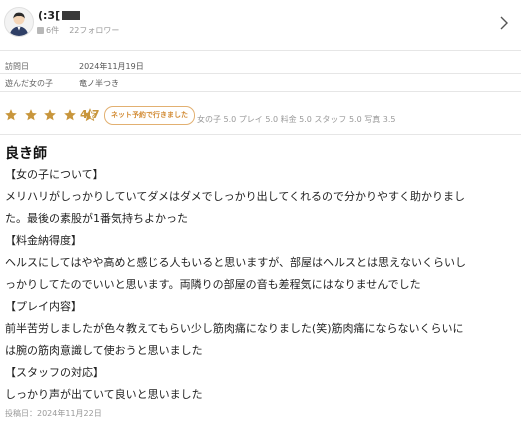  Describe the element at coordinates (17, 66) in the screenshot. I see `visit-date-label: 訪問日` at that location.